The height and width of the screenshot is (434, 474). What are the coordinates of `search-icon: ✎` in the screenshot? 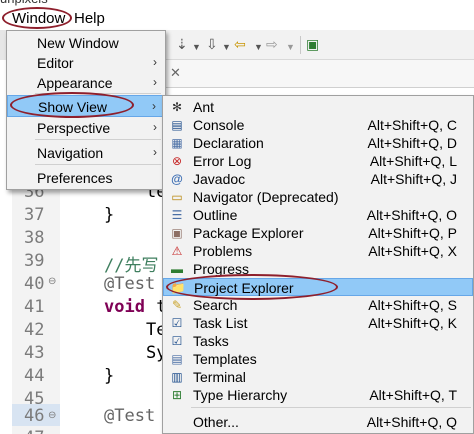 It's located at (177, 305).